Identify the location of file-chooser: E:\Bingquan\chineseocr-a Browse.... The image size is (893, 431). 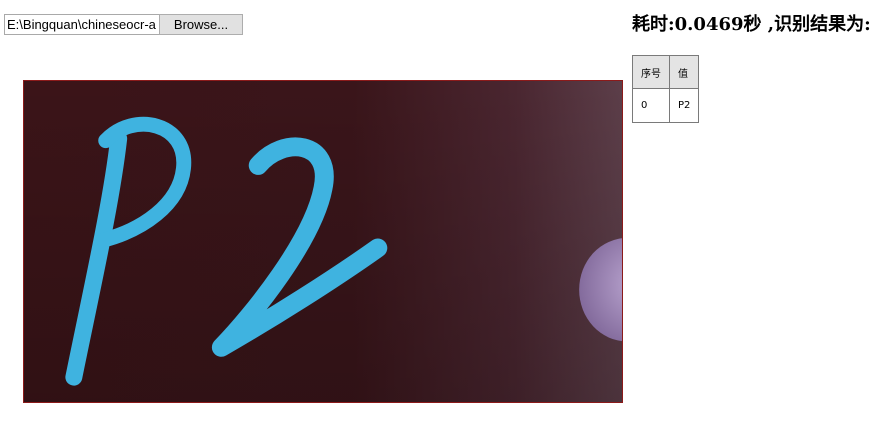
(123, 24).